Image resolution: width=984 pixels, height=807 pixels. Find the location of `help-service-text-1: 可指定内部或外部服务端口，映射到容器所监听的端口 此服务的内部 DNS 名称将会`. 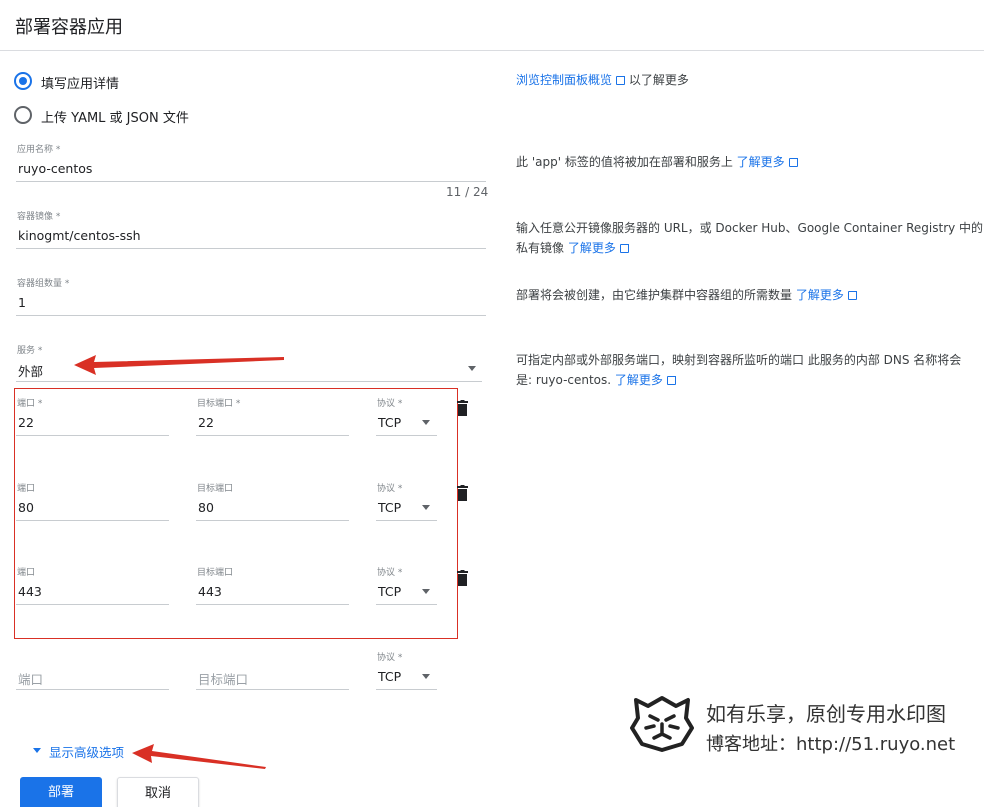

help-service-text-1: 可指定内部或外部服务端口，映射到容器所监听的端口 此服务的内部 DNS 名称将会 is located at coordinates (739, 360).